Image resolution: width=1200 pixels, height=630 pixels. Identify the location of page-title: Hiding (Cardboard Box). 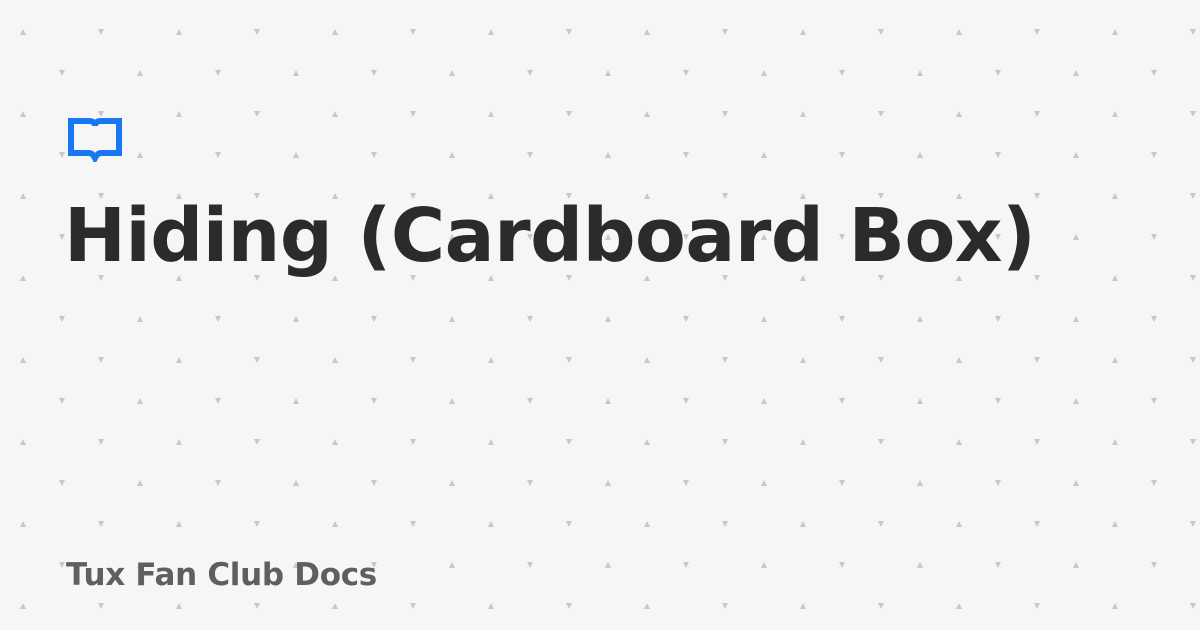
(550, 236).